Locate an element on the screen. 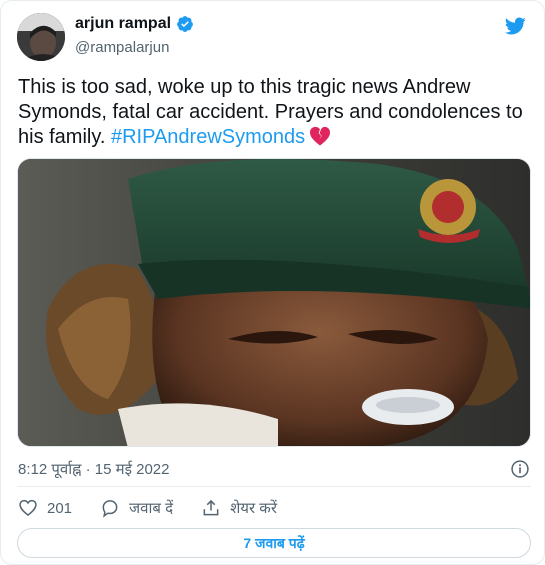 The width and height of the screenshot is (545, 565). author-name-row: arjun rampal is located at coordinates (134, 24).